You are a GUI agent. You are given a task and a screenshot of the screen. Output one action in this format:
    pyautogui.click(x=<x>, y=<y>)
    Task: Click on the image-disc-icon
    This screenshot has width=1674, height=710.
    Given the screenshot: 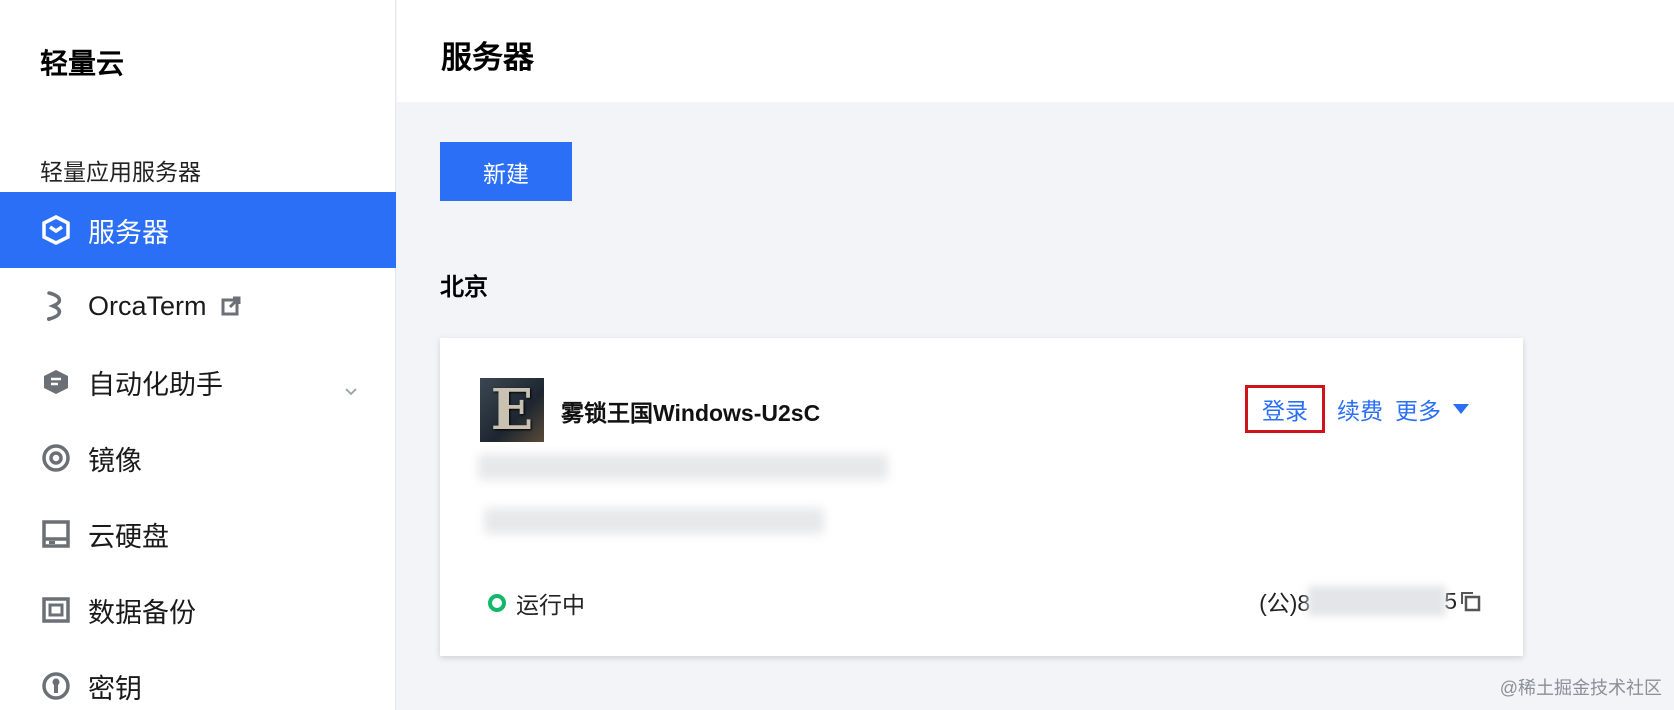 What is the action you would take?
    pyautogui.click(x=56, y=458)
    